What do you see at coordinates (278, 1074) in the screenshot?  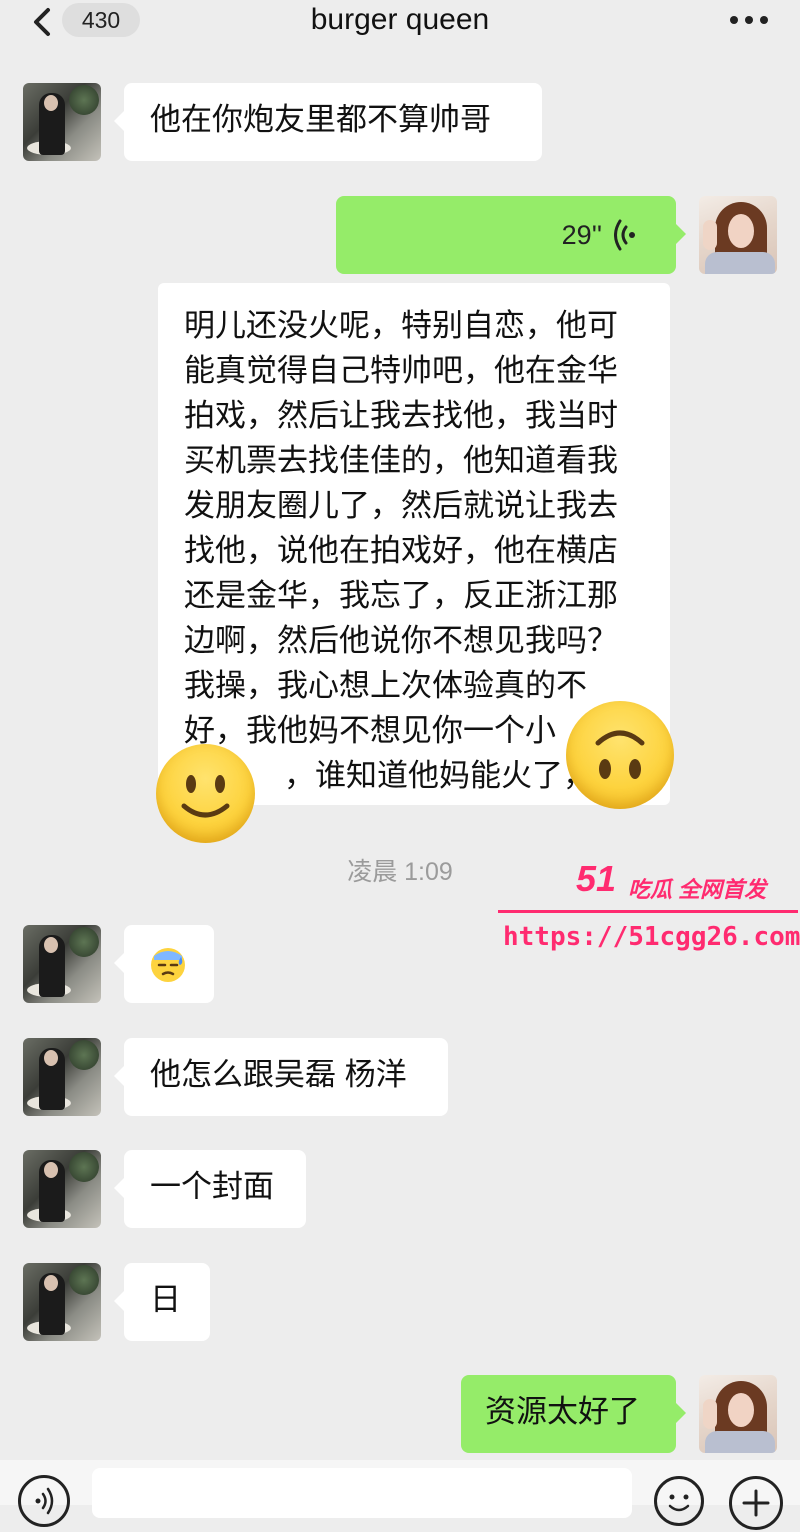 I see `message-text: 他怎么跟吴磊 杨洋` at bounding box center [278, 1074].